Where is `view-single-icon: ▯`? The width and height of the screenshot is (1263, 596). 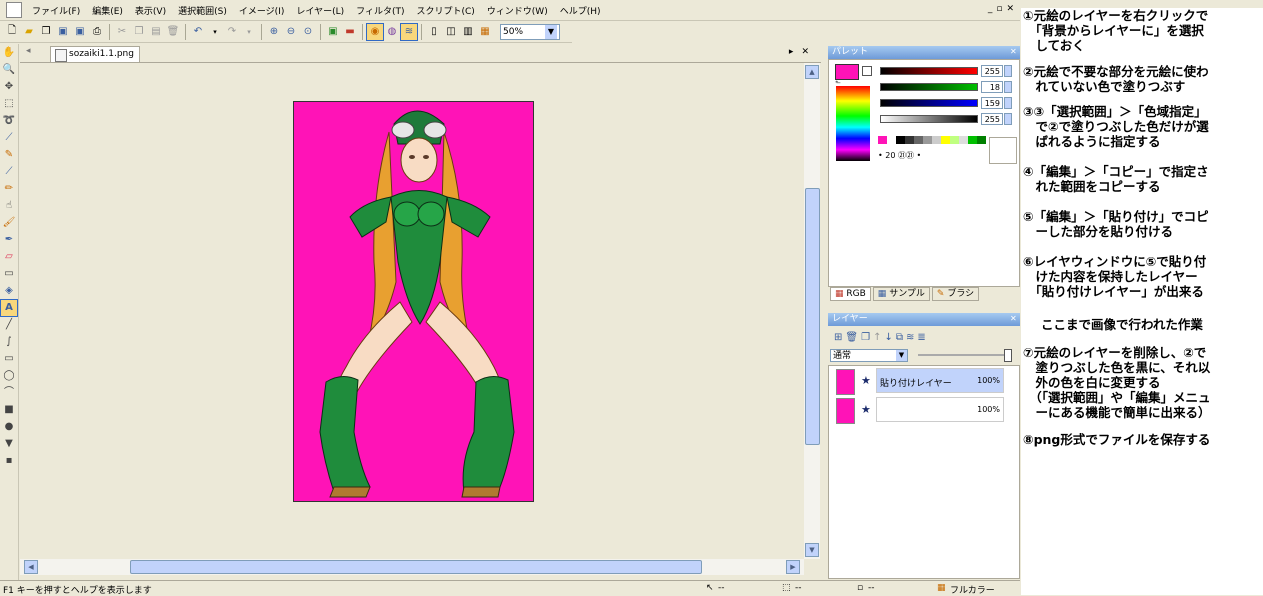
view-single-icon: ▯ is located at coordinates (434, 32).